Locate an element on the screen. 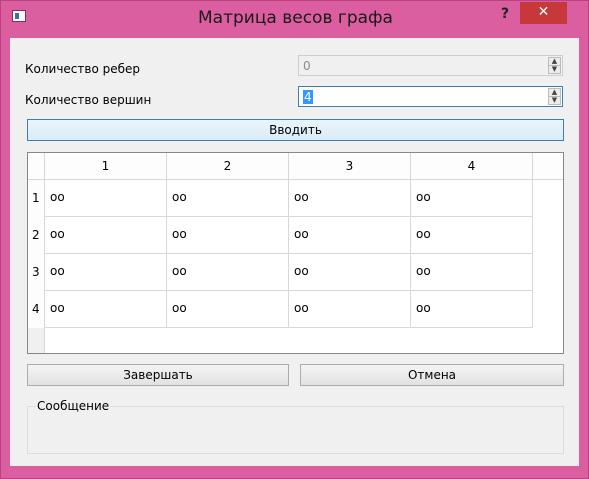 Image resolution: width=589 pixels, height=479 pixels. vertices-count-label: Количество вершин is located at coordinates (88, 100).